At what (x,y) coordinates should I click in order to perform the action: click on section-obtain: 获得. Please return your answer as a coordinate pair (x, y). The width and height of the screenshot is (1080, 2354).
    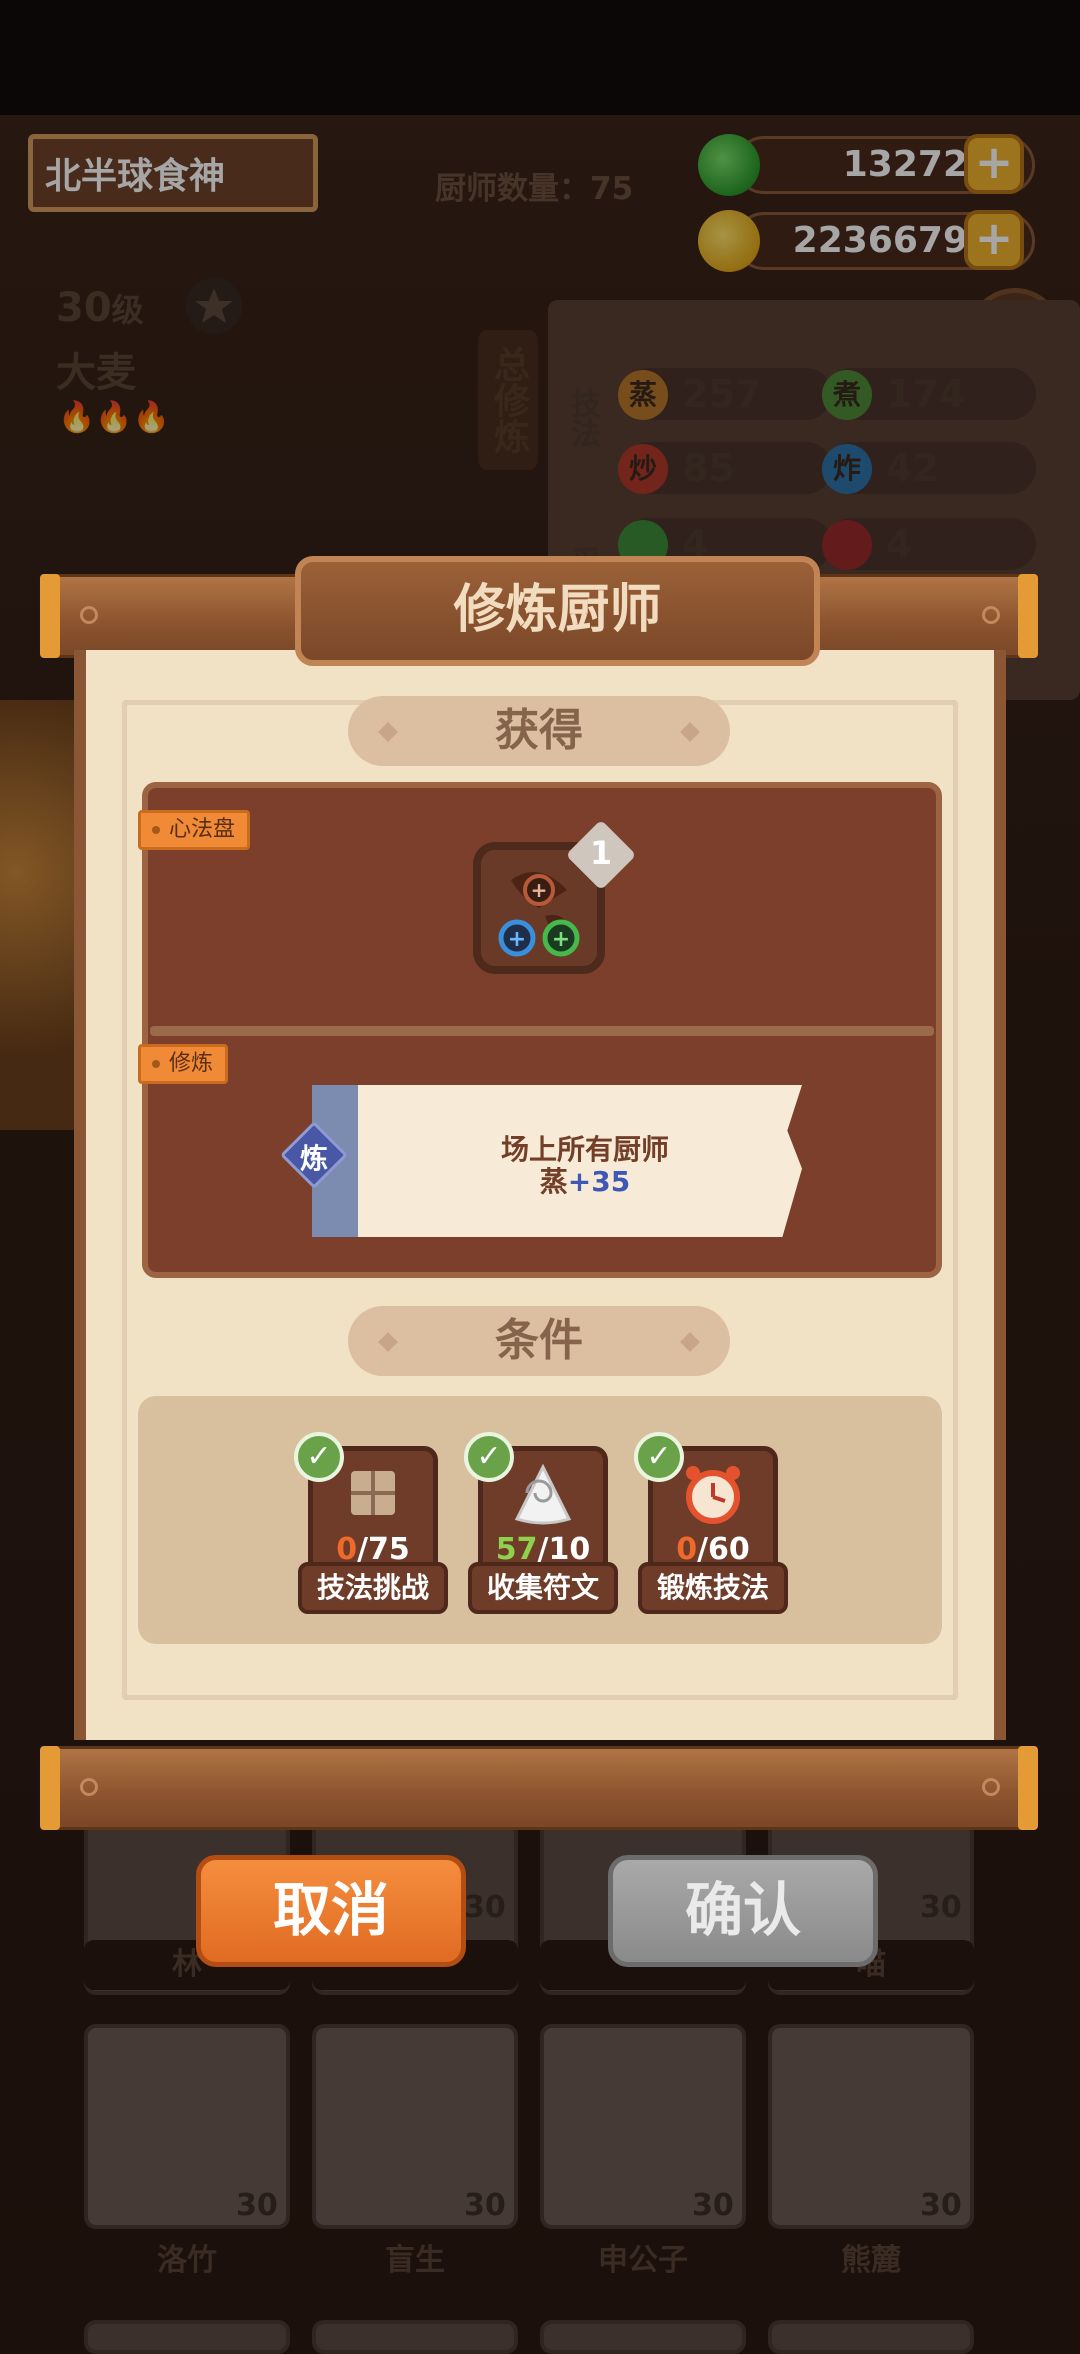
    Looking at the image, I should click on (539, 731).